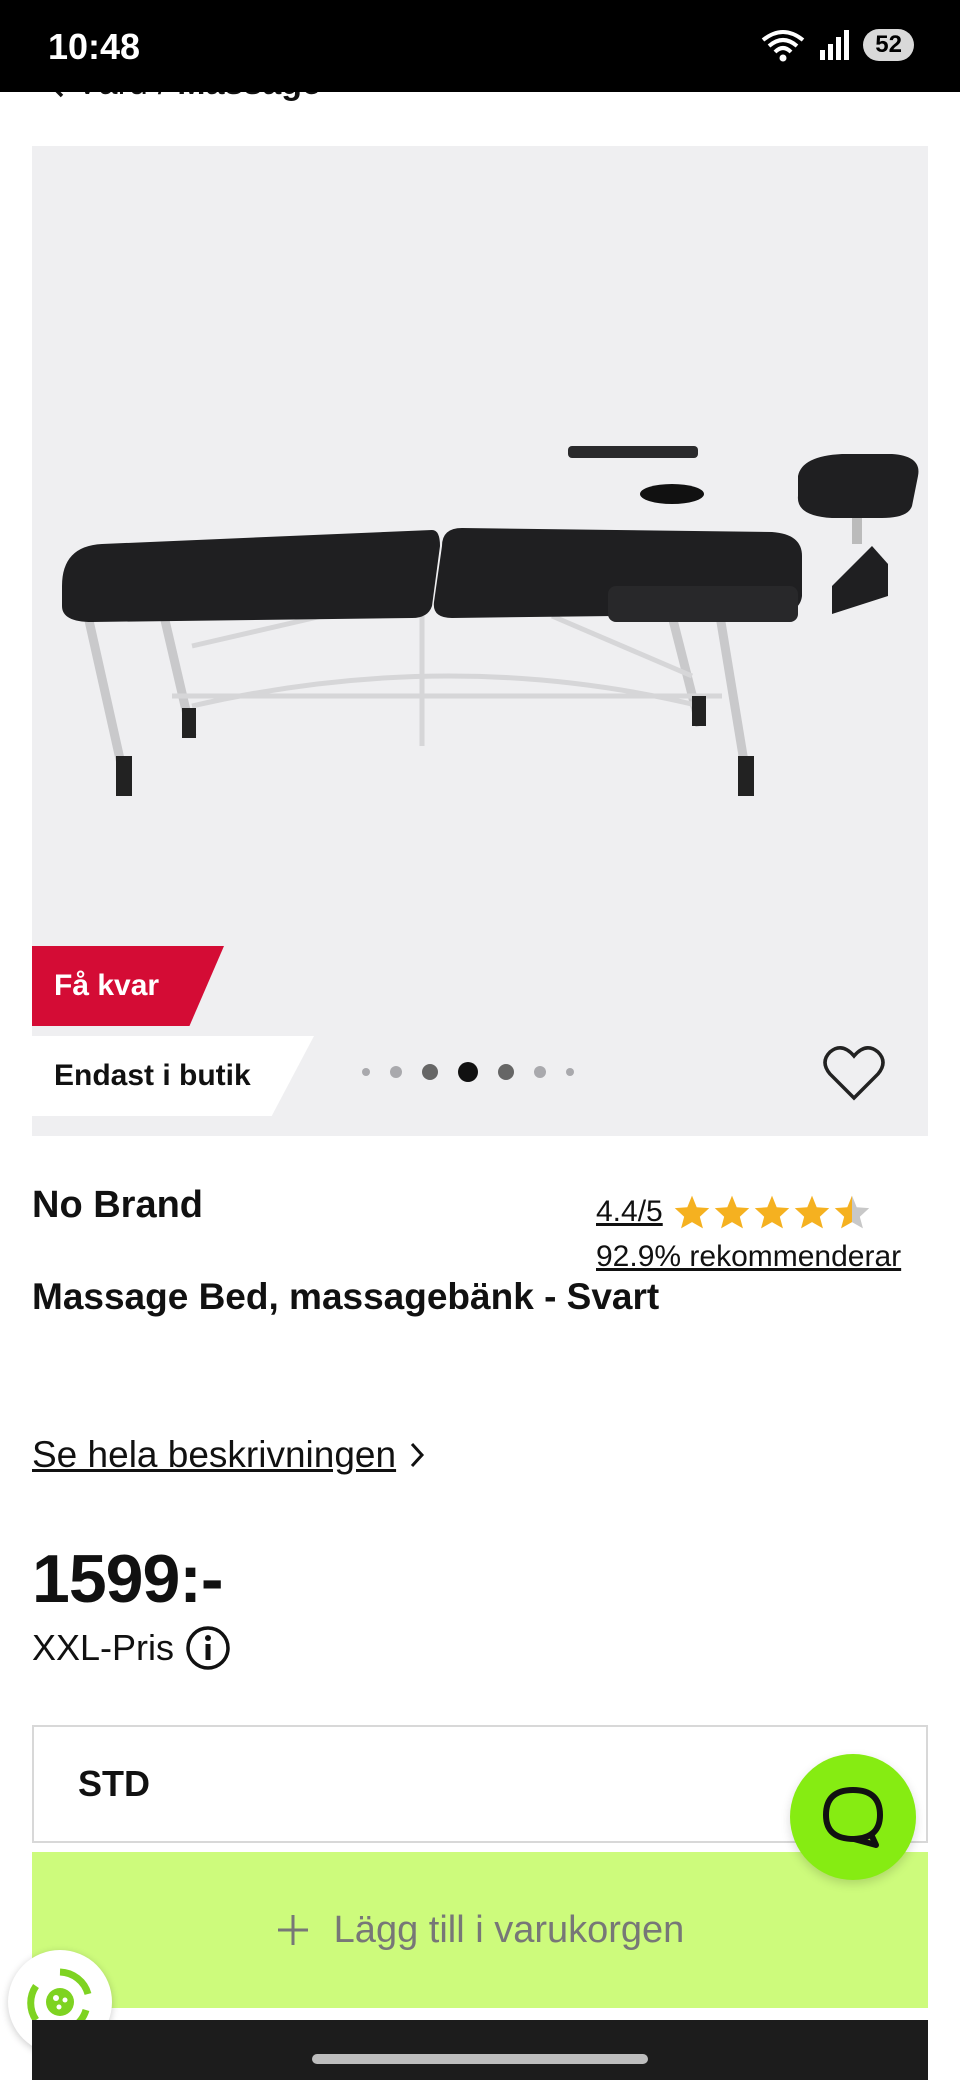  Describe the element at coordinates (854, 1073) in the screenshot. I see `heart-icon` at that location.